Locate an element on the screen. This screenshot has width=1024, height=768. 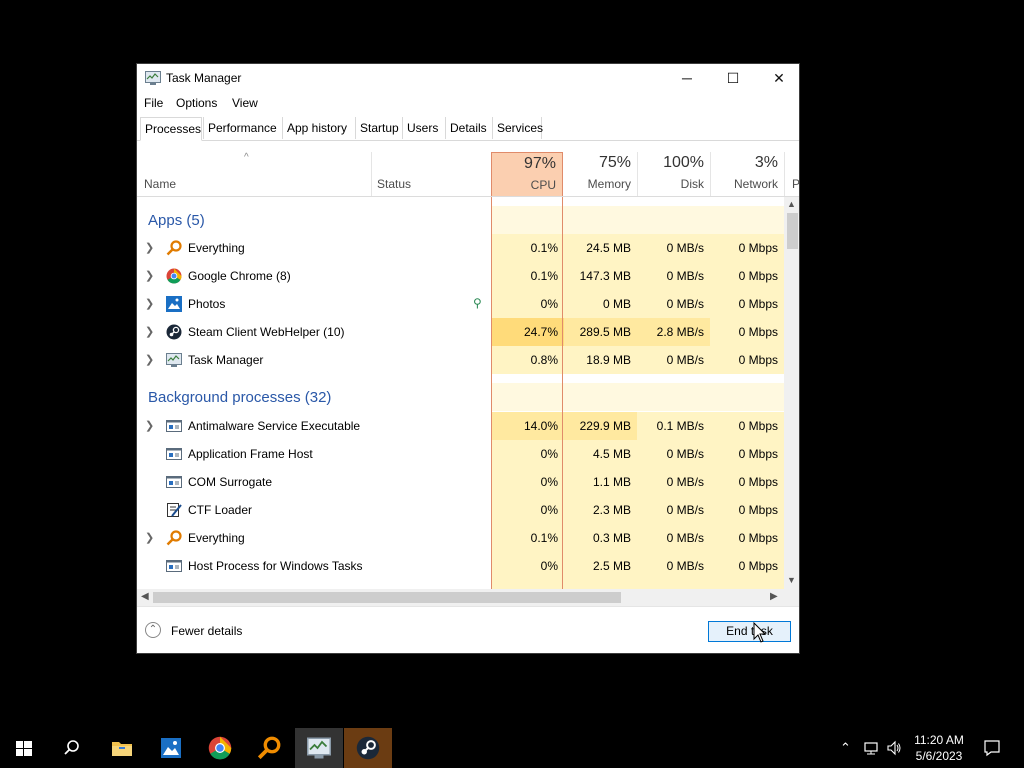
column-network: 3% Network is located at coordinates (747, 174).